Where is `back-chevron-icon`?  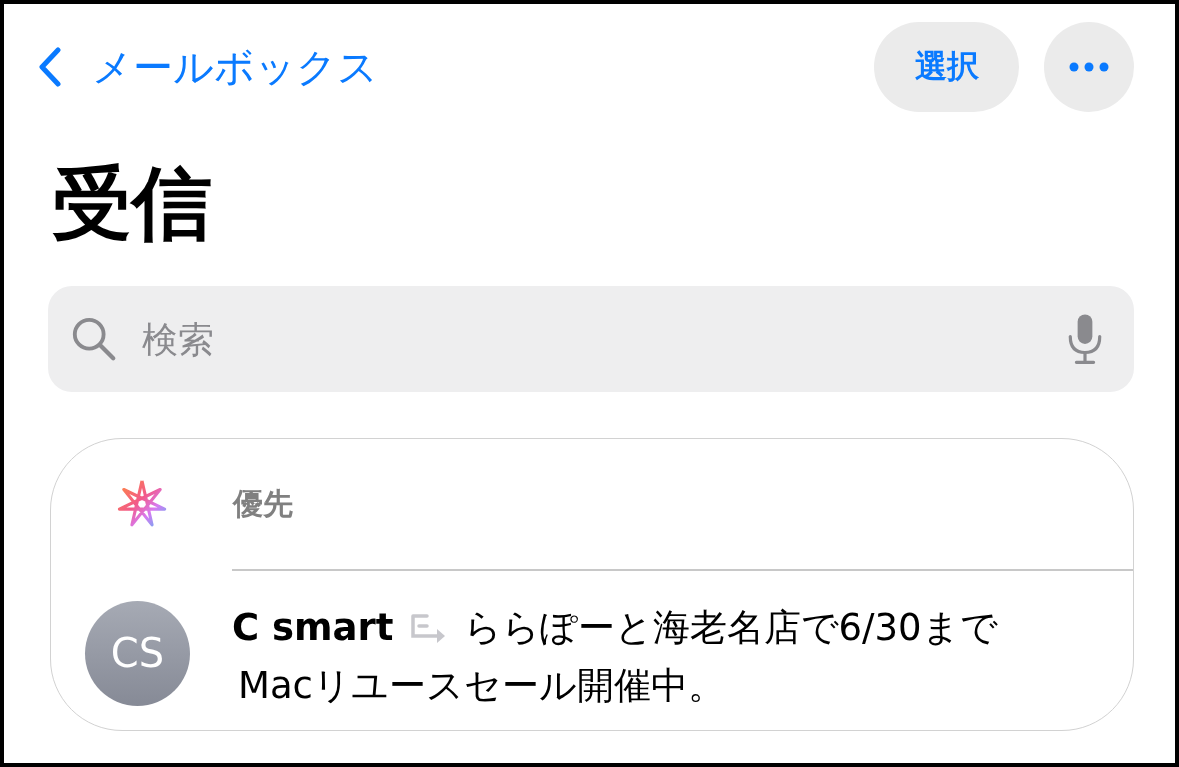 back-chevron-icon is located at coordinates (50, 67).